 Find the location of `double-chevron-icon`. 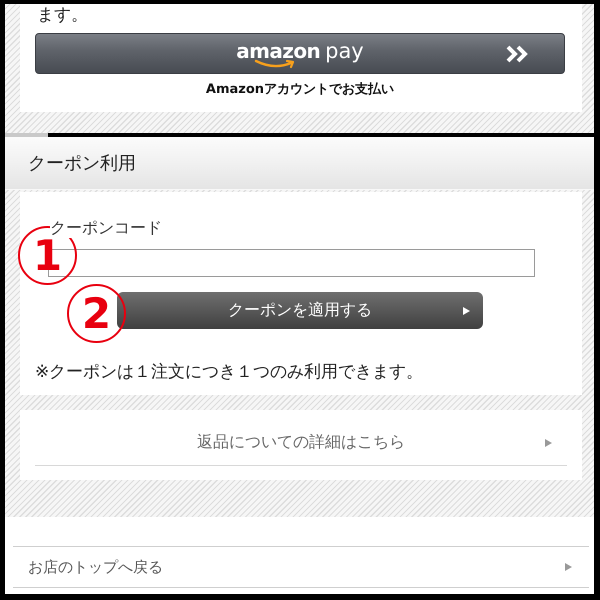

double-chevron-icon is located at coordinates (517, 53).